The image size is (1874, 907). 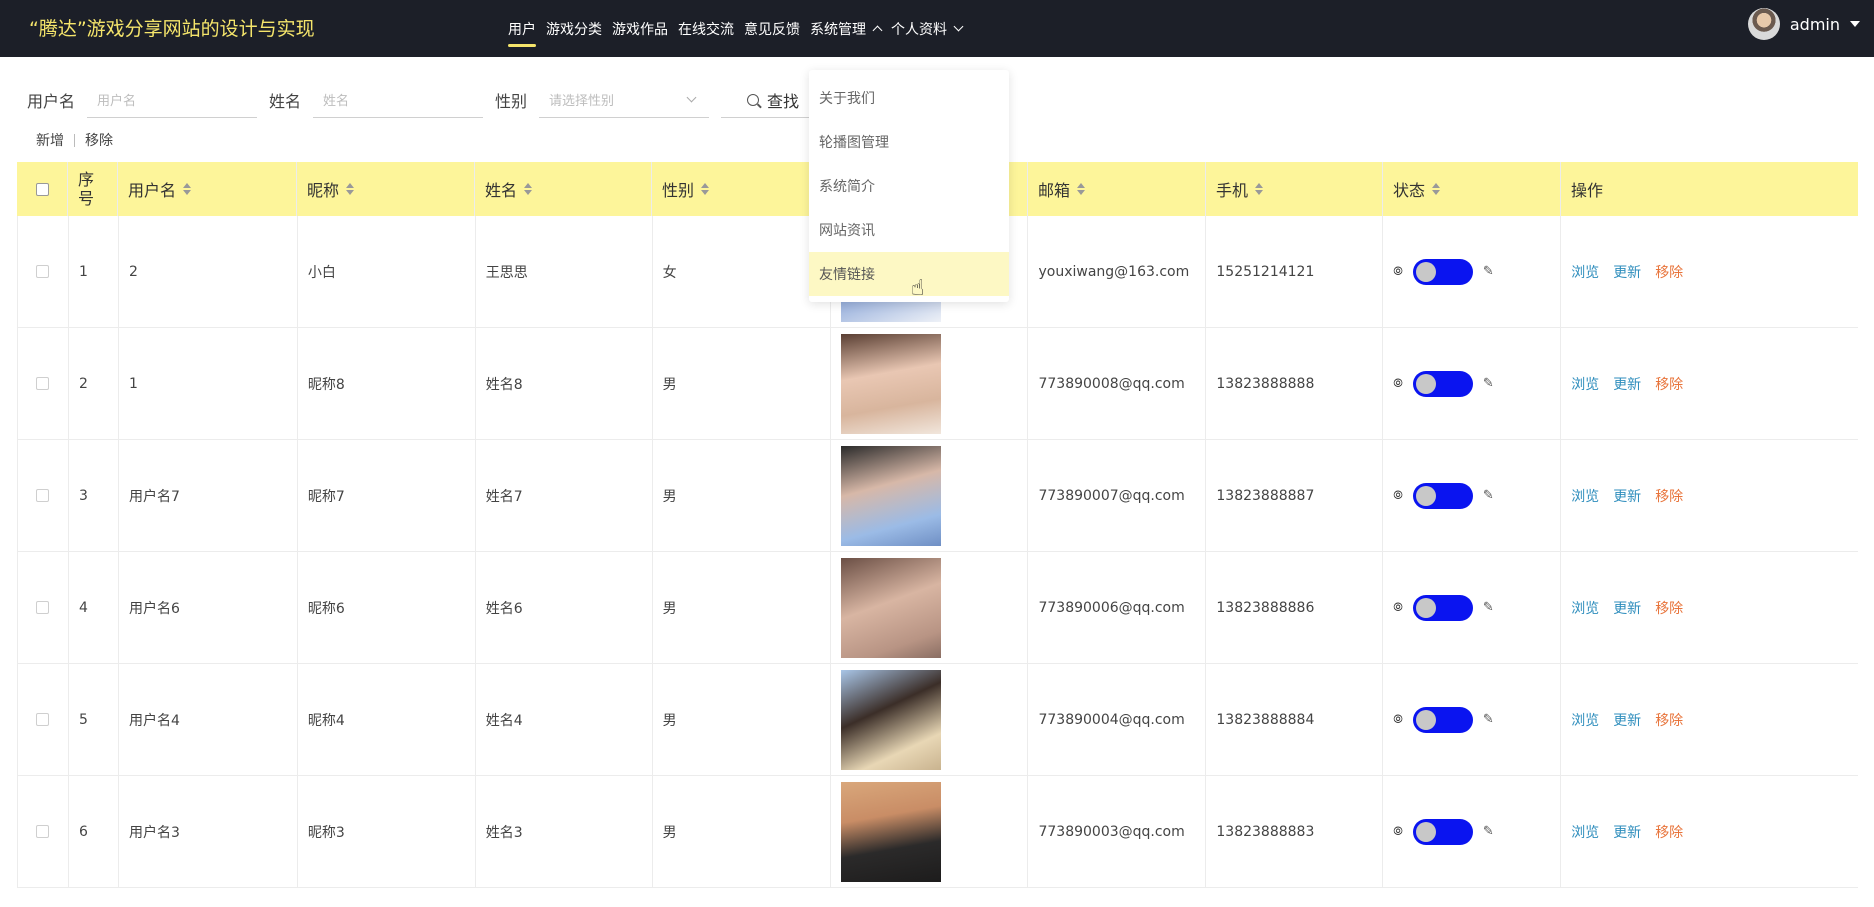 What do you see at coordinates (1472, 189) in the screenshot?
I see `header-status: 状态` at bounding box center [1472, 189].